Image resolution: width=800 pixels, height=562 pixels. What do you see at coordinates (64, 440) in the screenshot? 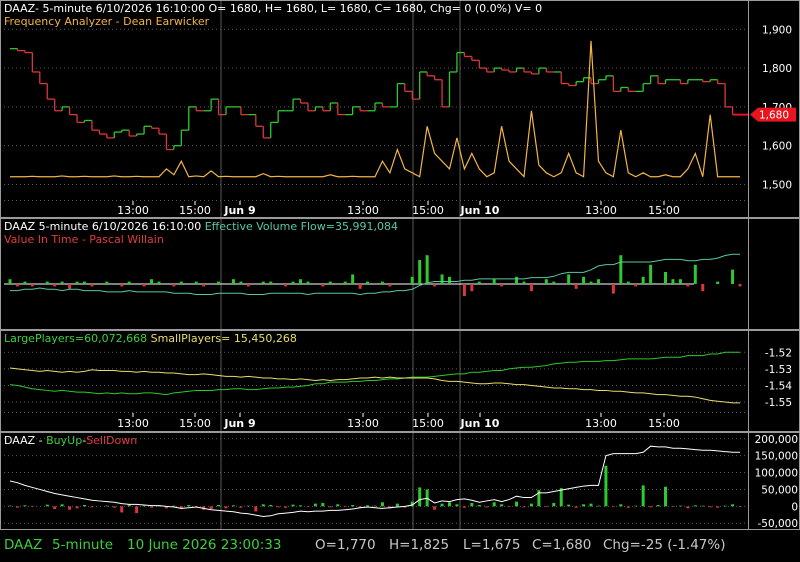
I see `panel-header-part: BuyUp` at bounding box center [64, 440].